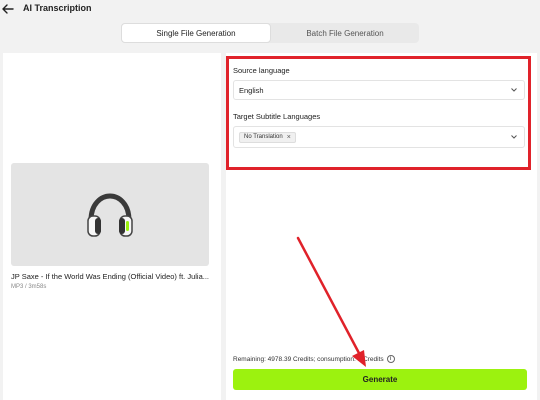 The width and height of the screenshot is (540, 400). Describe the element at coordinates (380, 379) in the screenshot. I see `generate-button: Generate` at that location.